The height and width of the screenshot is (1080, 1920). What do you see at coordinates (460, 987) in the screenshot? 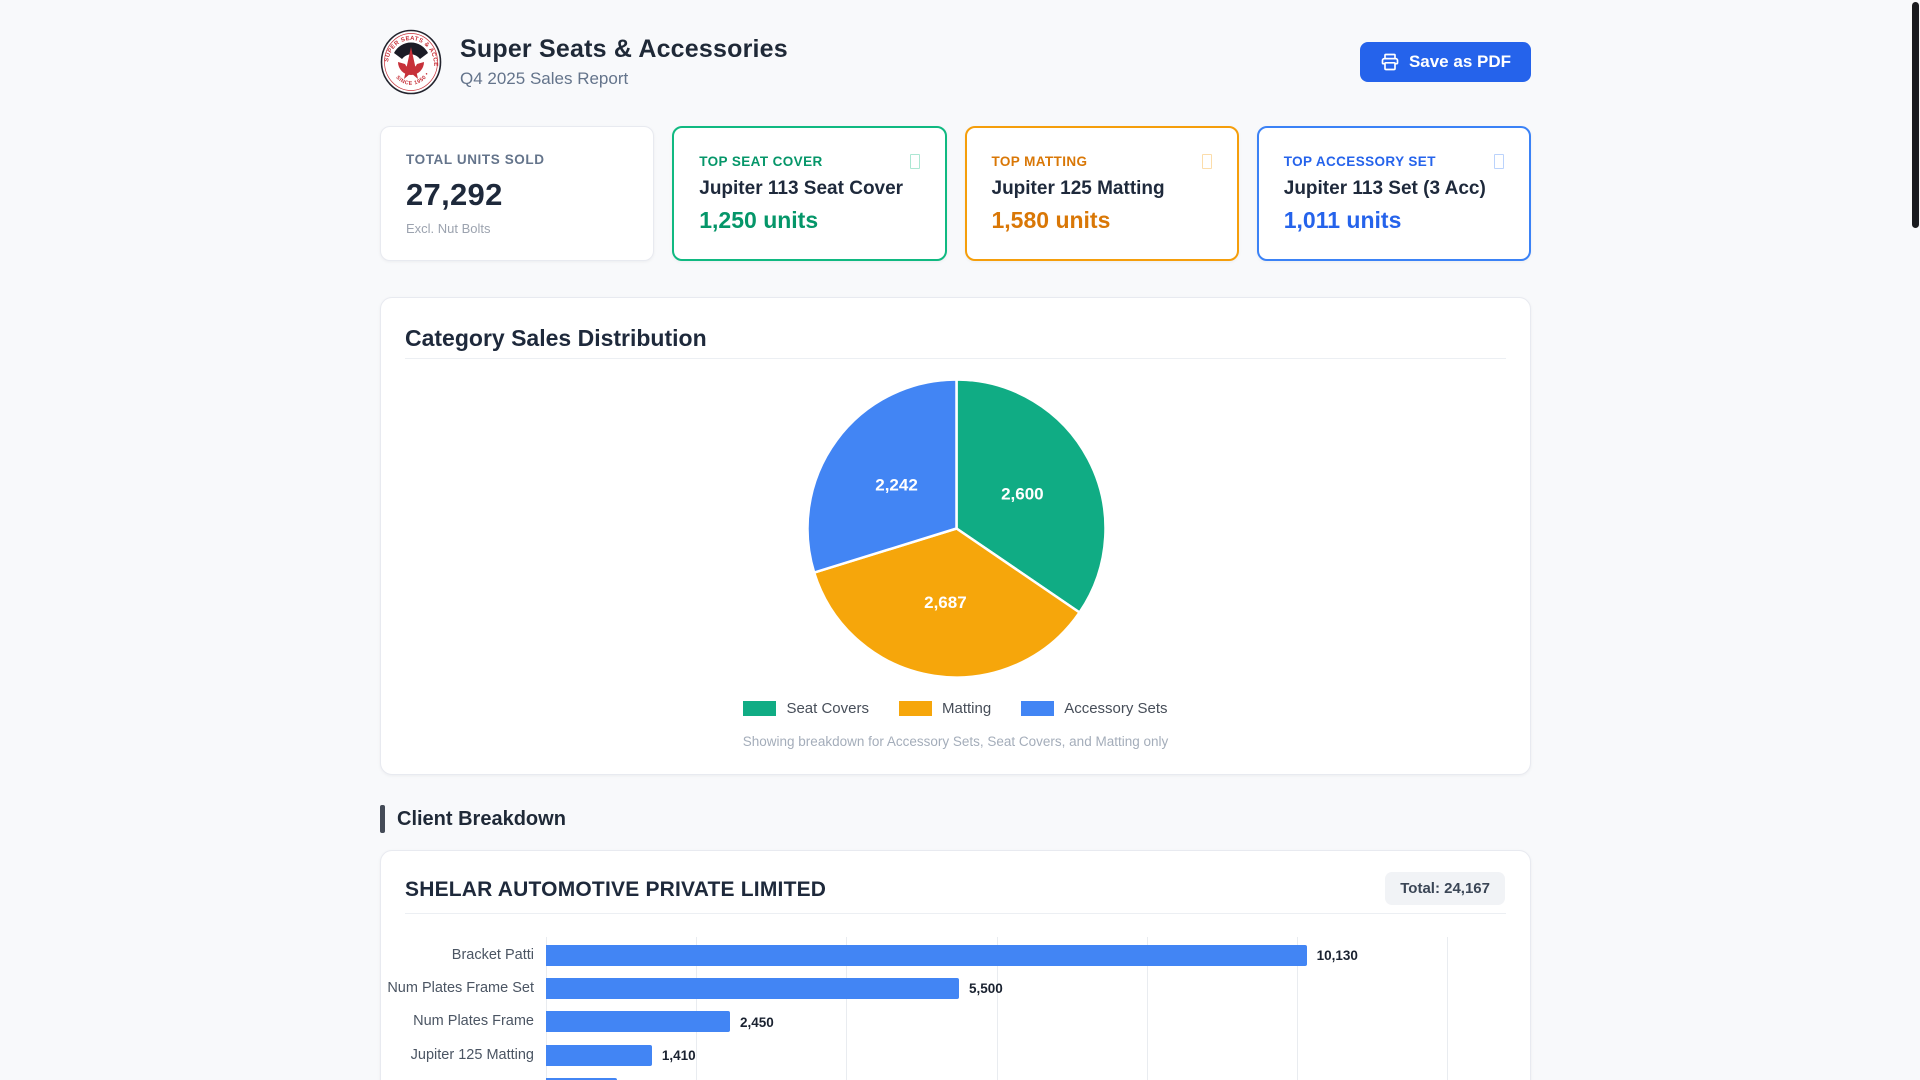
I see `bar-category-label: Num Plates Frame Set` at bounding box center [460, 987].